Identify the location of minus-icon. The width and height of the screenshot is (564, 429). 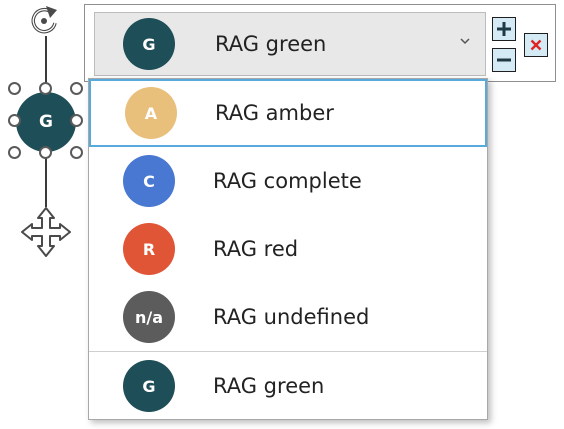
(504, 60).